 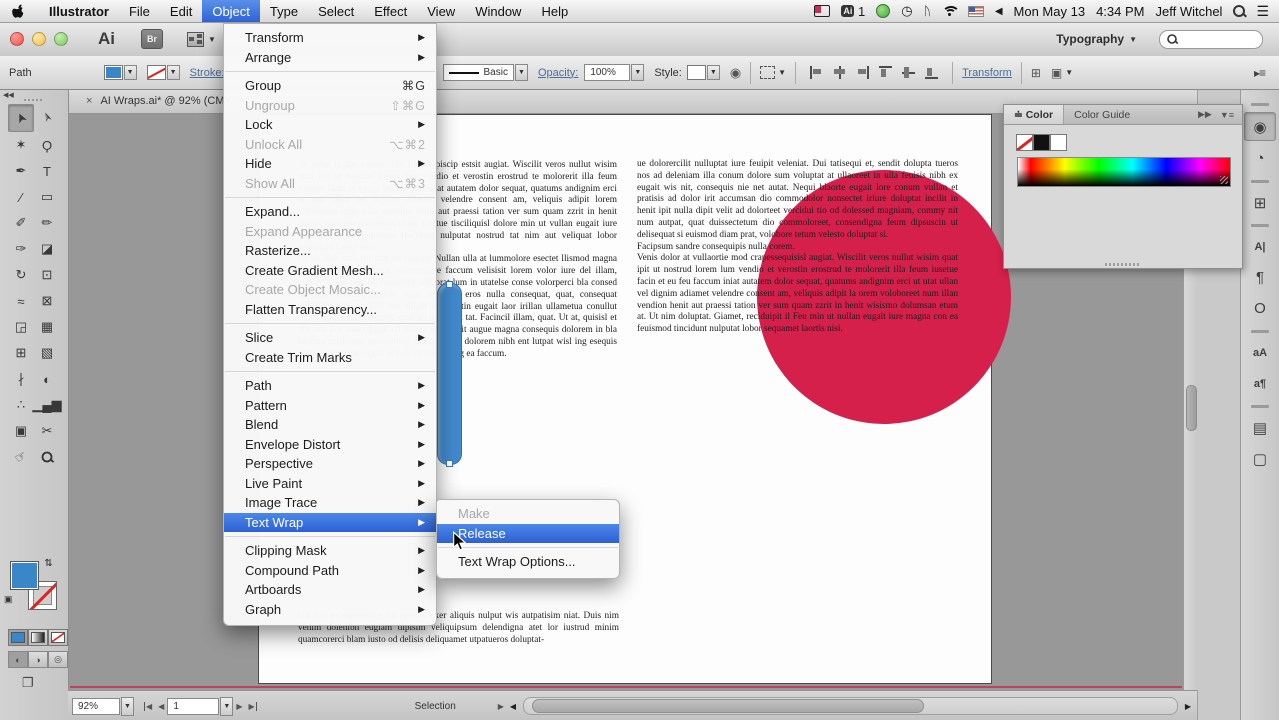 What do you see at coordinates (47, 301) in the screenshot?
I see `free-transform-tool: ⊠` at bounding box center [47, 301].